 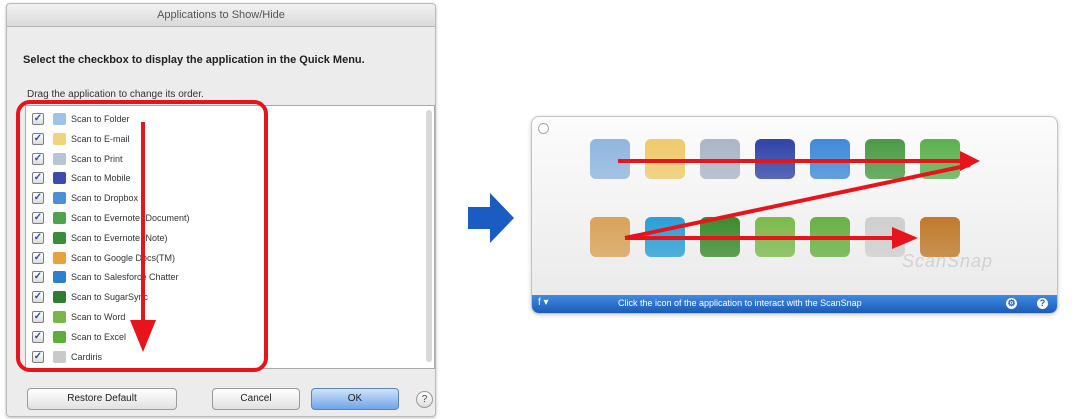 I want to click on row2-arrow-head, so click(x=905, y=238).